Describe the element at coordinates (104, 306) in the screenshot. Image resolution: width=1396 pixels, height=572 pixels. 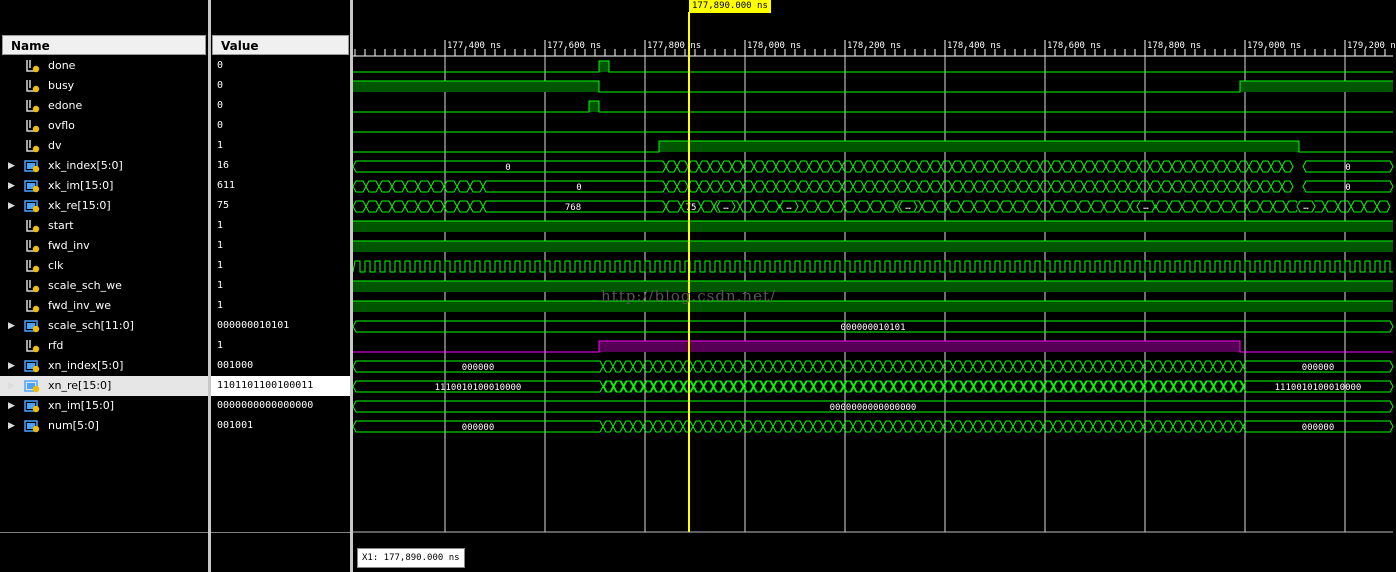
I see `signal-row-fwd-inv-we: fwd_inv_we` at that location.